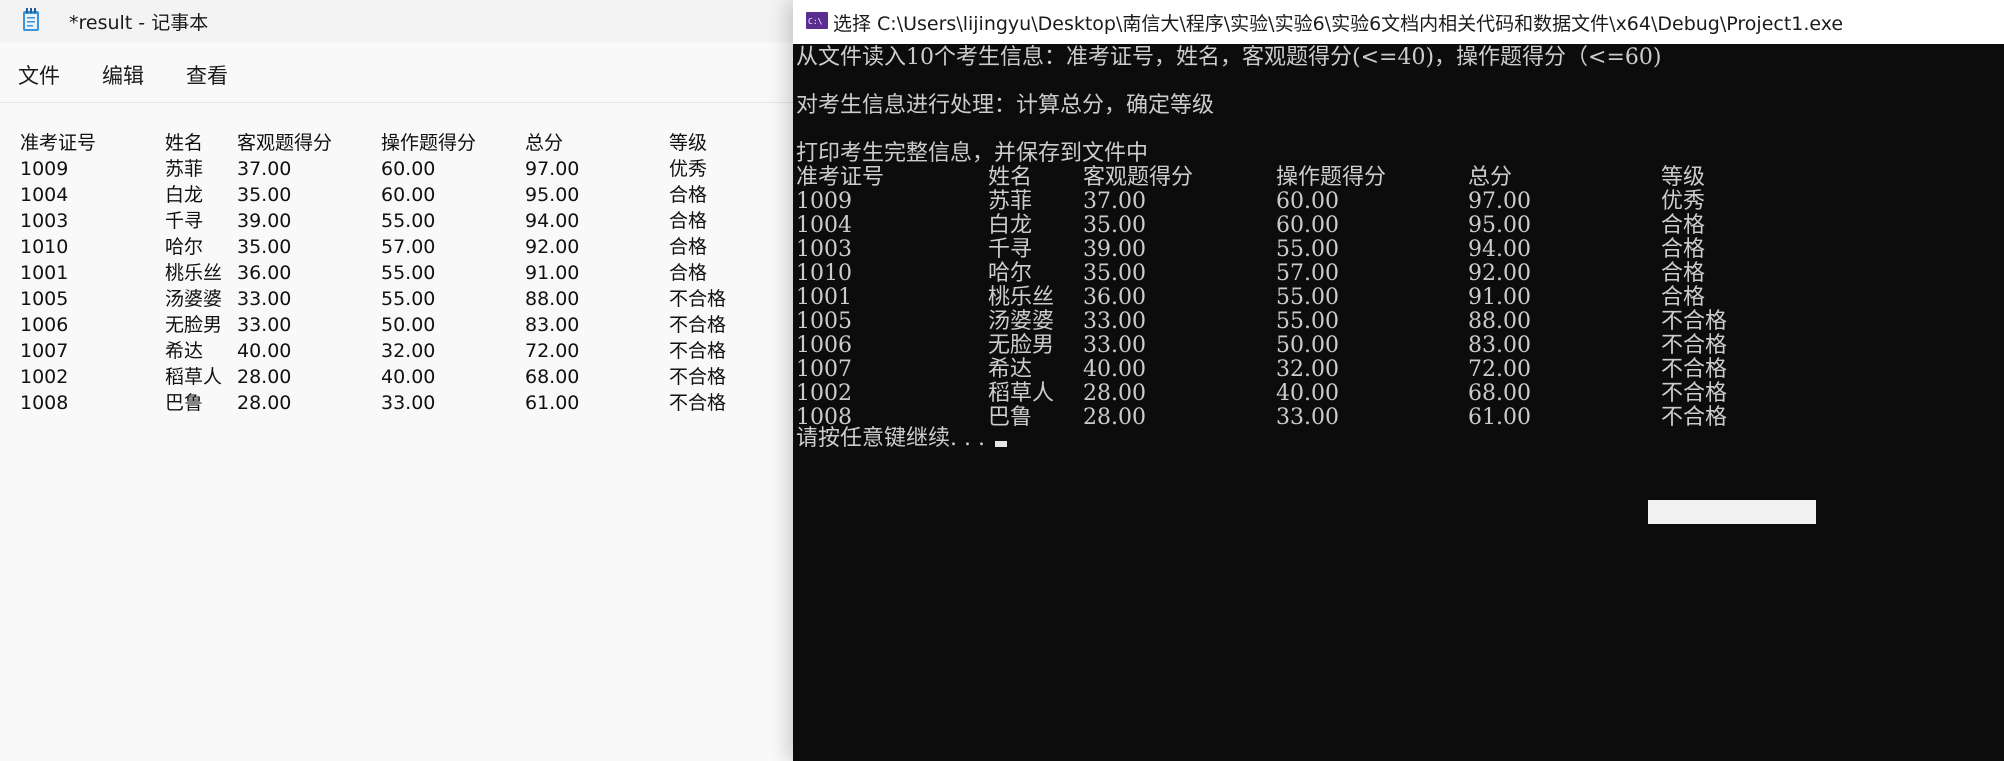 This screenshot has height=761, width=2004. Describe the element at coordinates (1114, 249) in the screenshot. I see `console-cell: 39.00` at that location.